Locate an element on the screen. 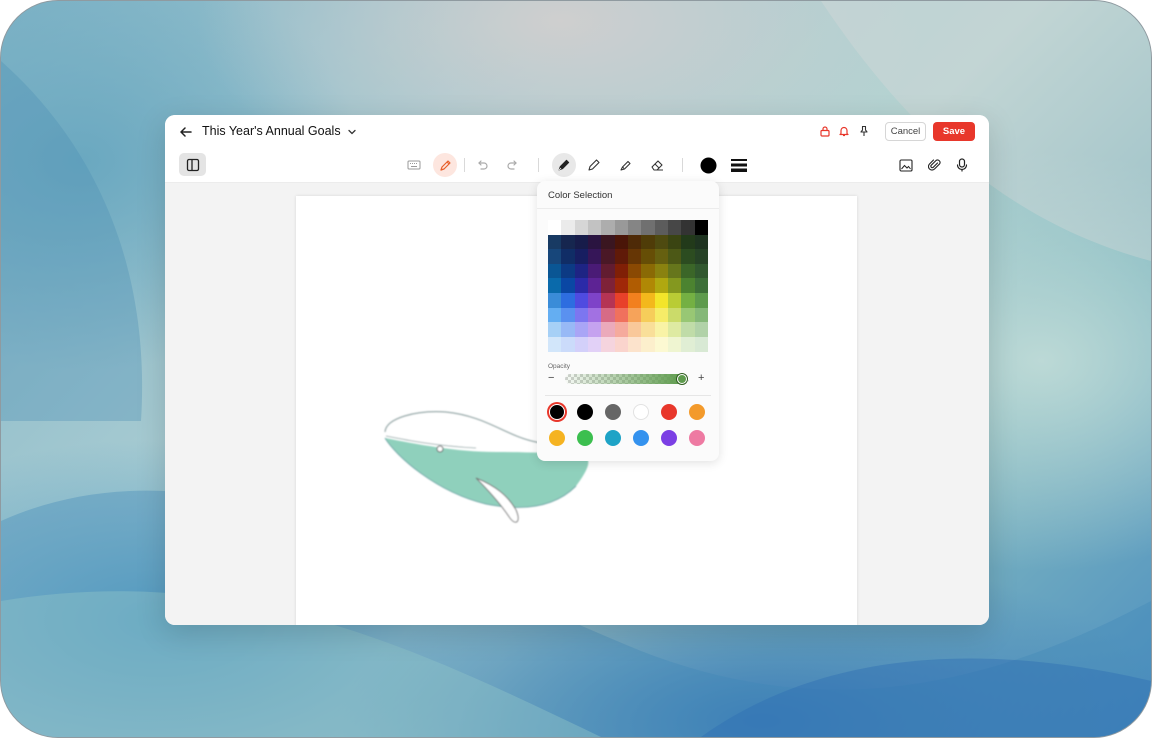 Image resolution: width=1152 pixels, height=738 pixels. pin-icon is located at coordinates (864, 131).